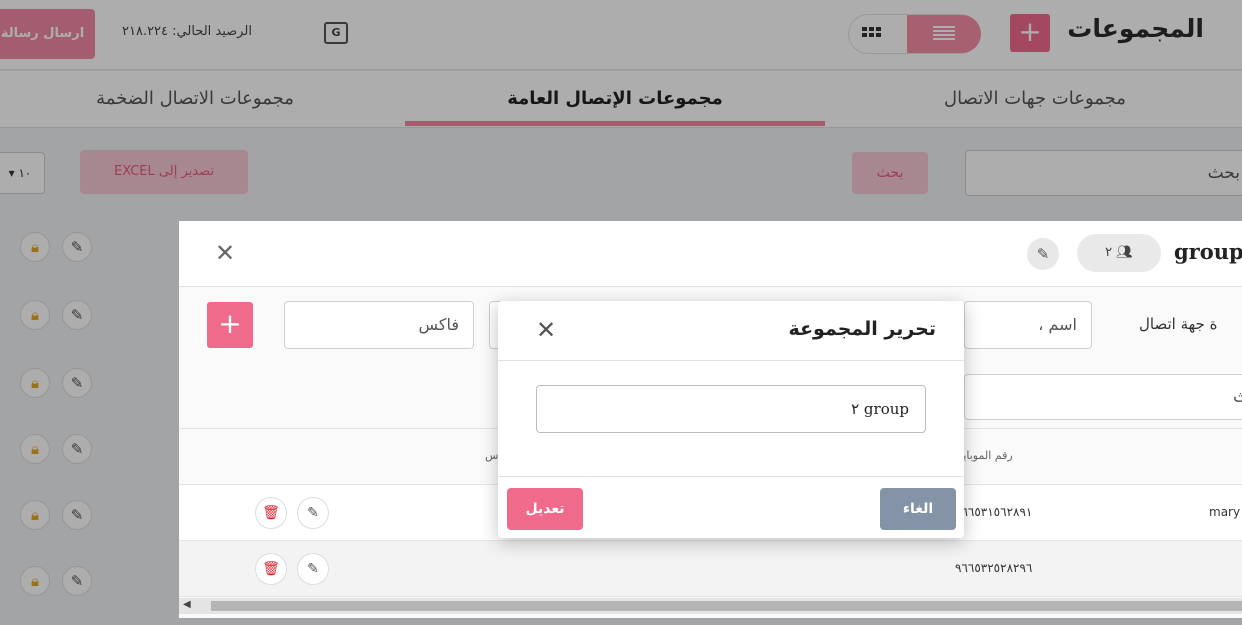 The width and height of the screenshot is (1242, 625). I want to click on member-count-chip: ٢ 👥︎, so click(1119, 253).